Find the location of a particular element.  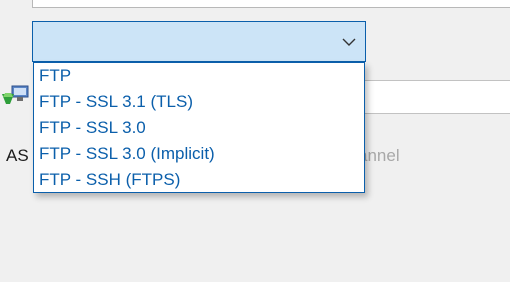

network-connection-icon is located at coordinates (15, 97).